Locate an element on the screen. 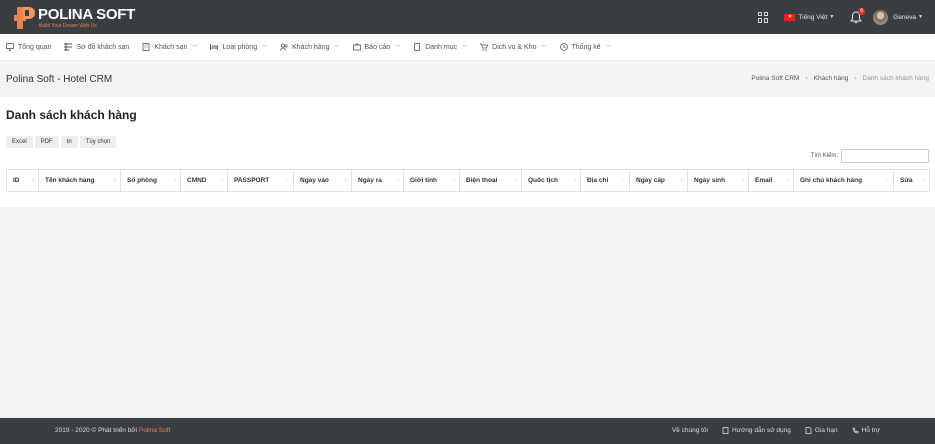  user-menu: Geneva ▼ is located at coordinates (898, 17).